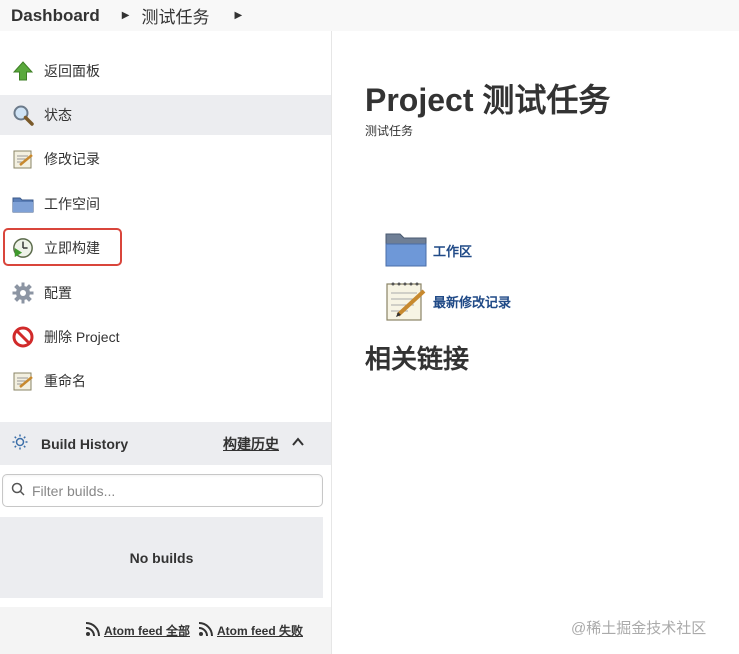 Image resolution: width=739 pixels, height=654 pixels. Describe the element at coordinates (82, 337) in the screenshot. I see `sidebar-item-label: 删除 Project` at that location.